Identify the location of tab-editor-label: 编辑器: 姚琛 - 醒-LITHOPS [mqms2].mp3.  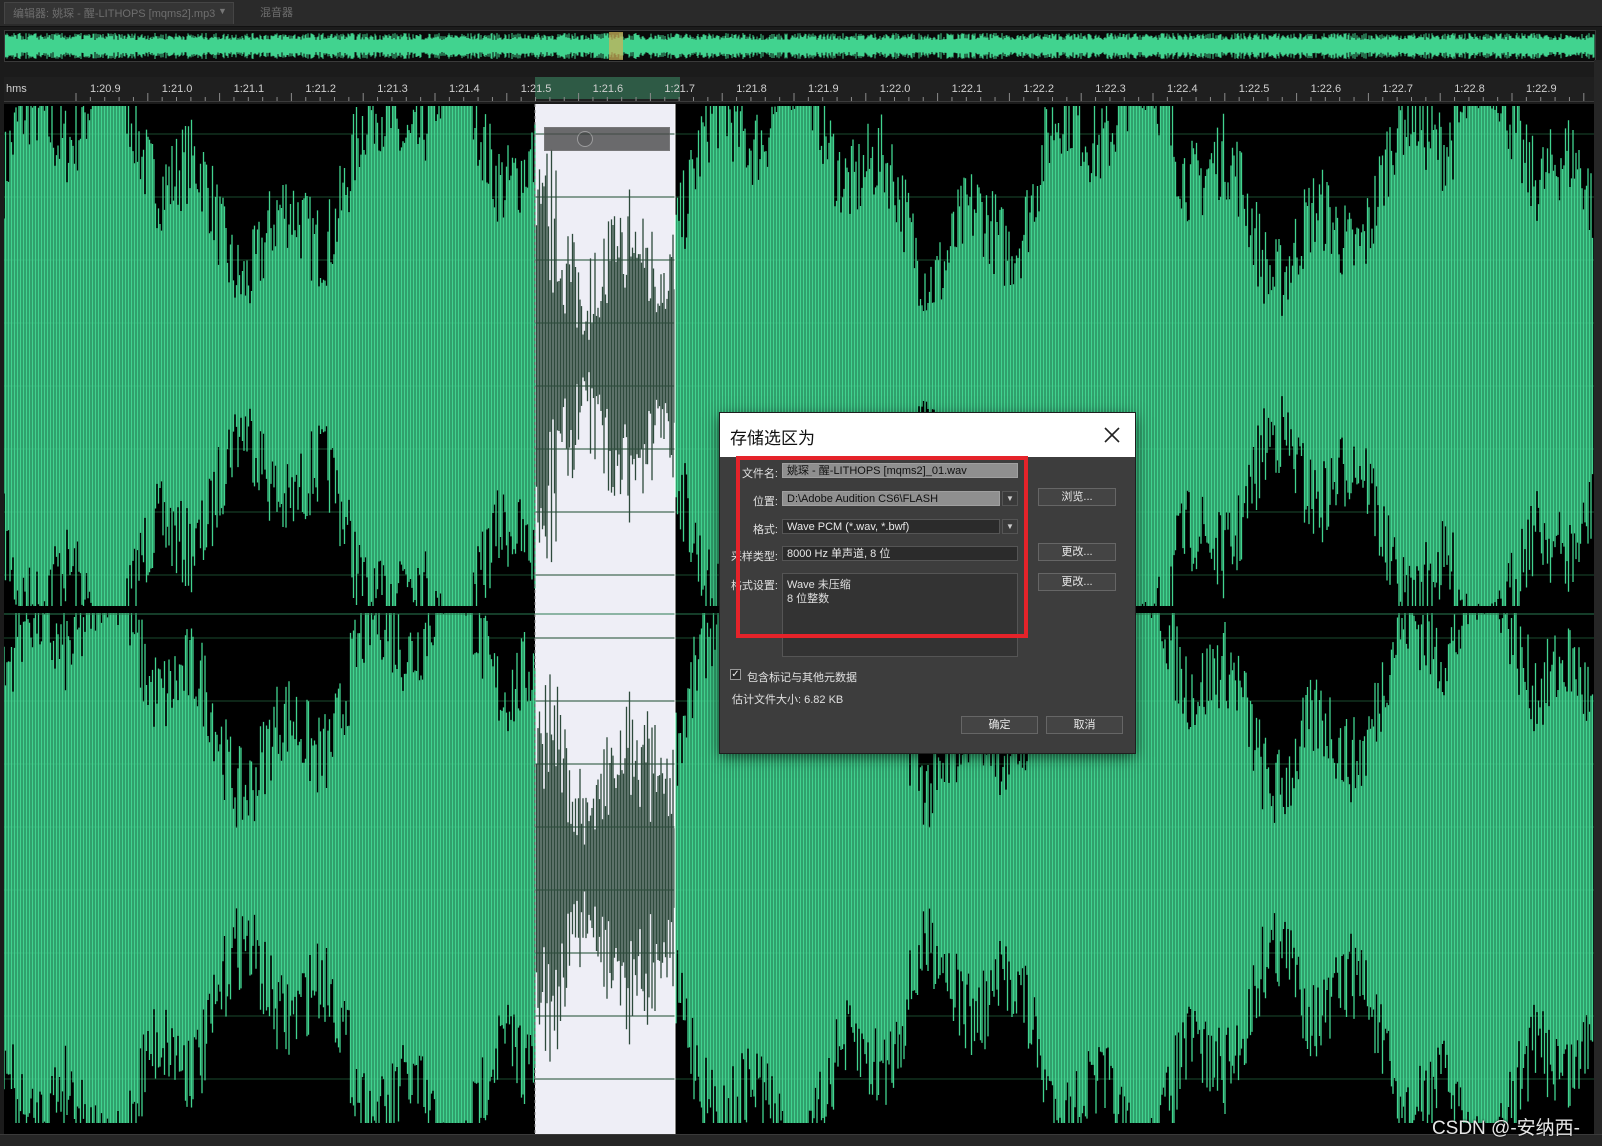
(114, 14).